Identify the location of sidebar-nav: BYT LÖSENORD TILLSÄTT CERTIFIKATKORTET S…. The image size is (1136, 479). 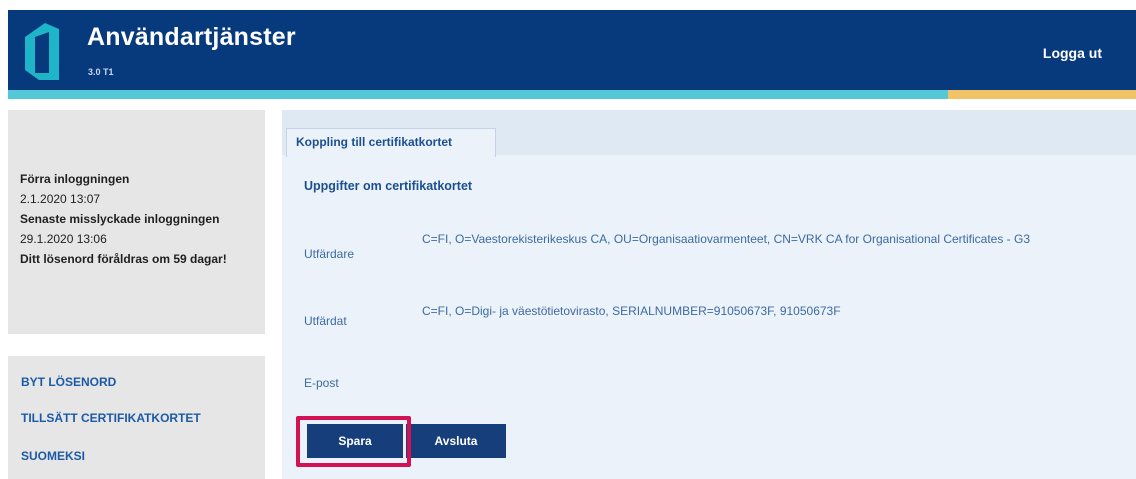
(136, 417).